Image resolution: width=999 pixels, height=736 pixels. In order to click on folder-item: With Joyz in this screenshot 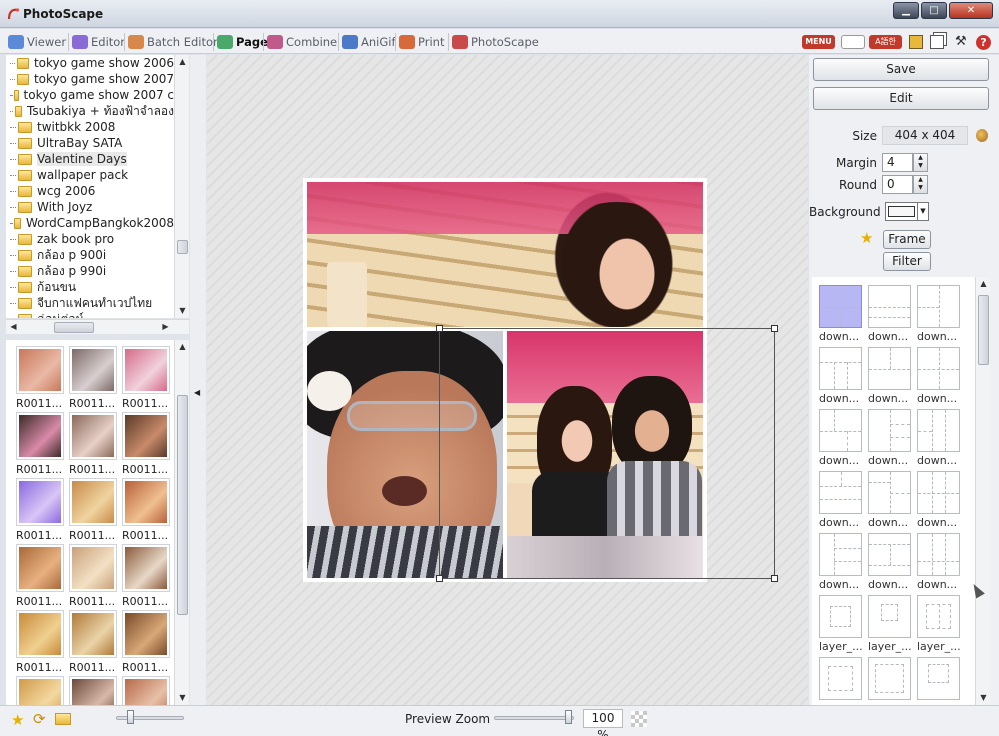, I will do `click(90, 207)`.